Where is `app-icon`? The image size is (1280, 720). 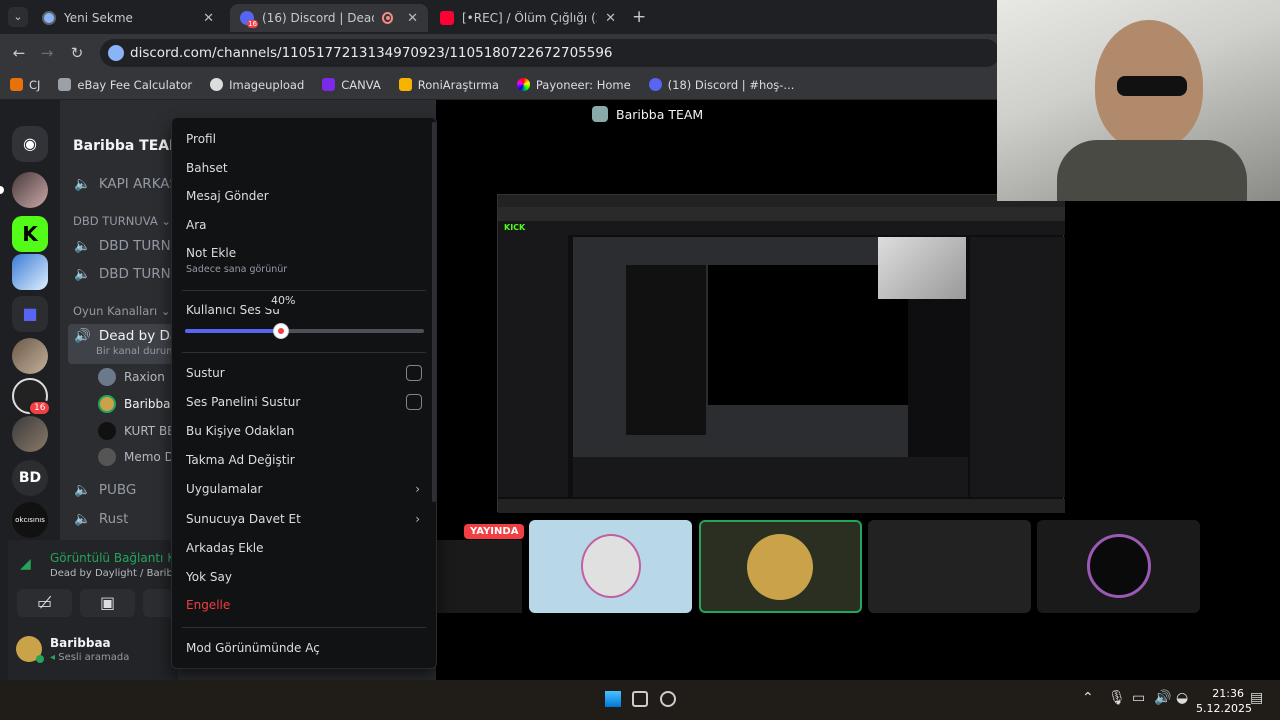
app-icon is located at coordinates (640, 699).